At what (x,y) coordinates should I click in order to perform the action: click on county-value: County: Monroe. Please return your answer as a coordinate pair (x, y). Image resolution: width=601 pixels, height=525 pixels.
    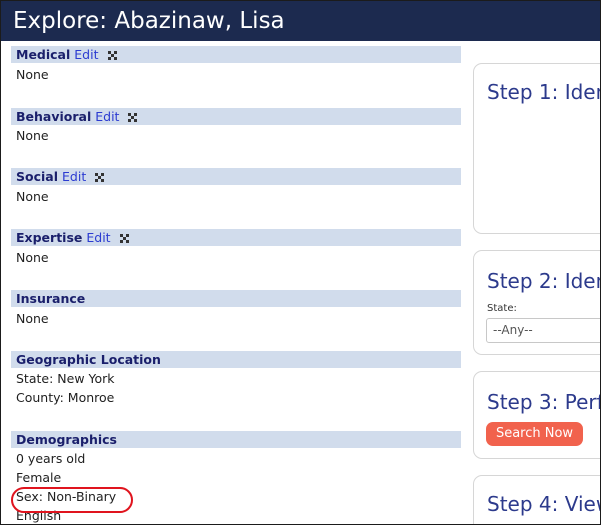
    Looking at the image, I should click on (65, 397).